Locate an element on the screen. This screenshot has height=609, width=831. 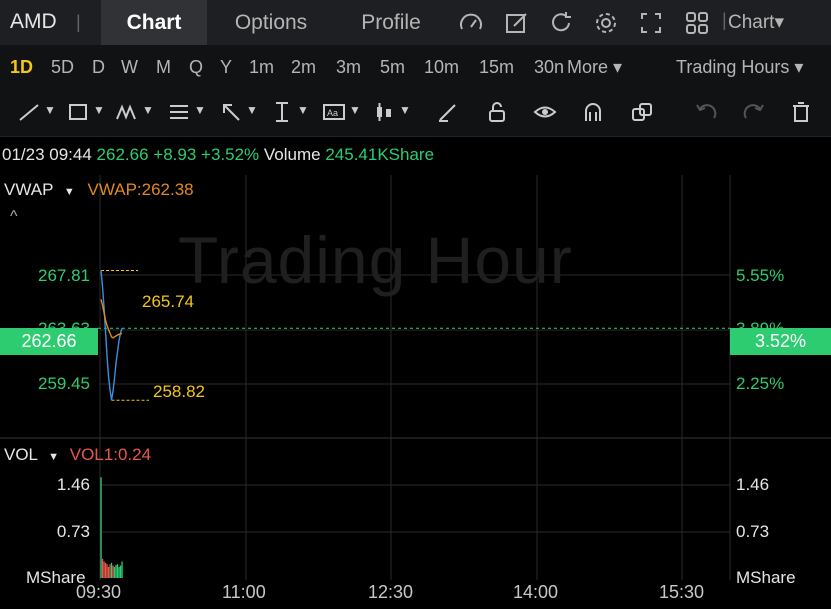
watermark: Trading Hour is located at coordinates (375, 260).